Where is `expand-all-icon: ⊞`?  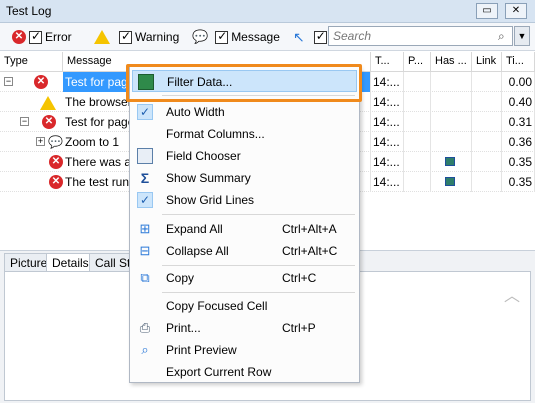
expand-all-icon: ⊞ is located at coordinates (145, 228).